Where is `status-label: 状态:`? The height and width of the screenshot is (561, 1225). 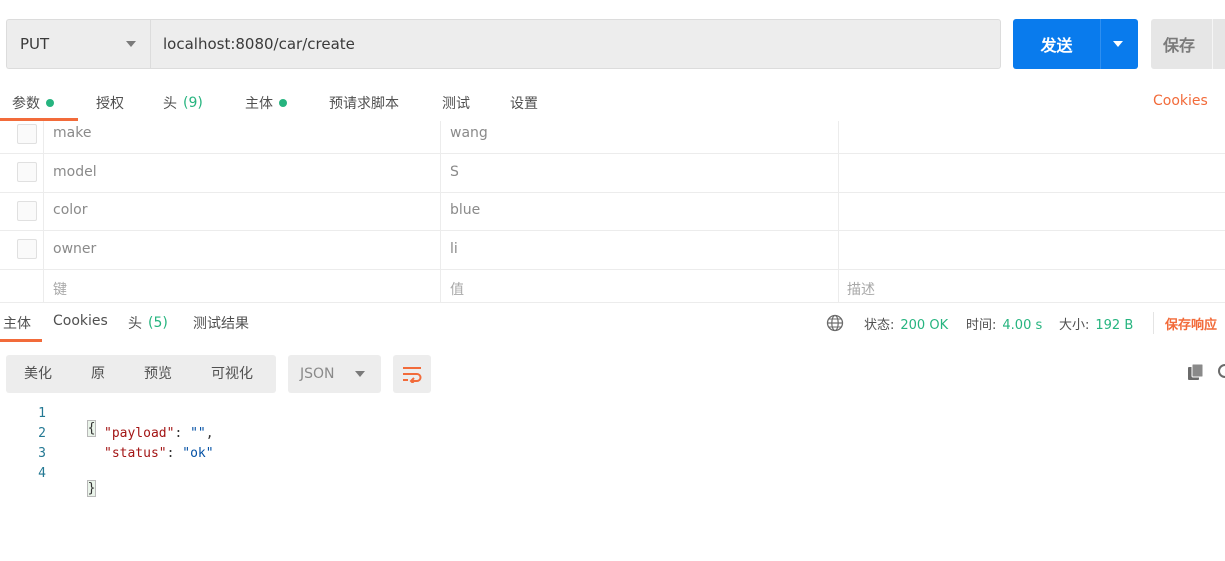 status-label: 状态: is located at coordinates (879, 325).